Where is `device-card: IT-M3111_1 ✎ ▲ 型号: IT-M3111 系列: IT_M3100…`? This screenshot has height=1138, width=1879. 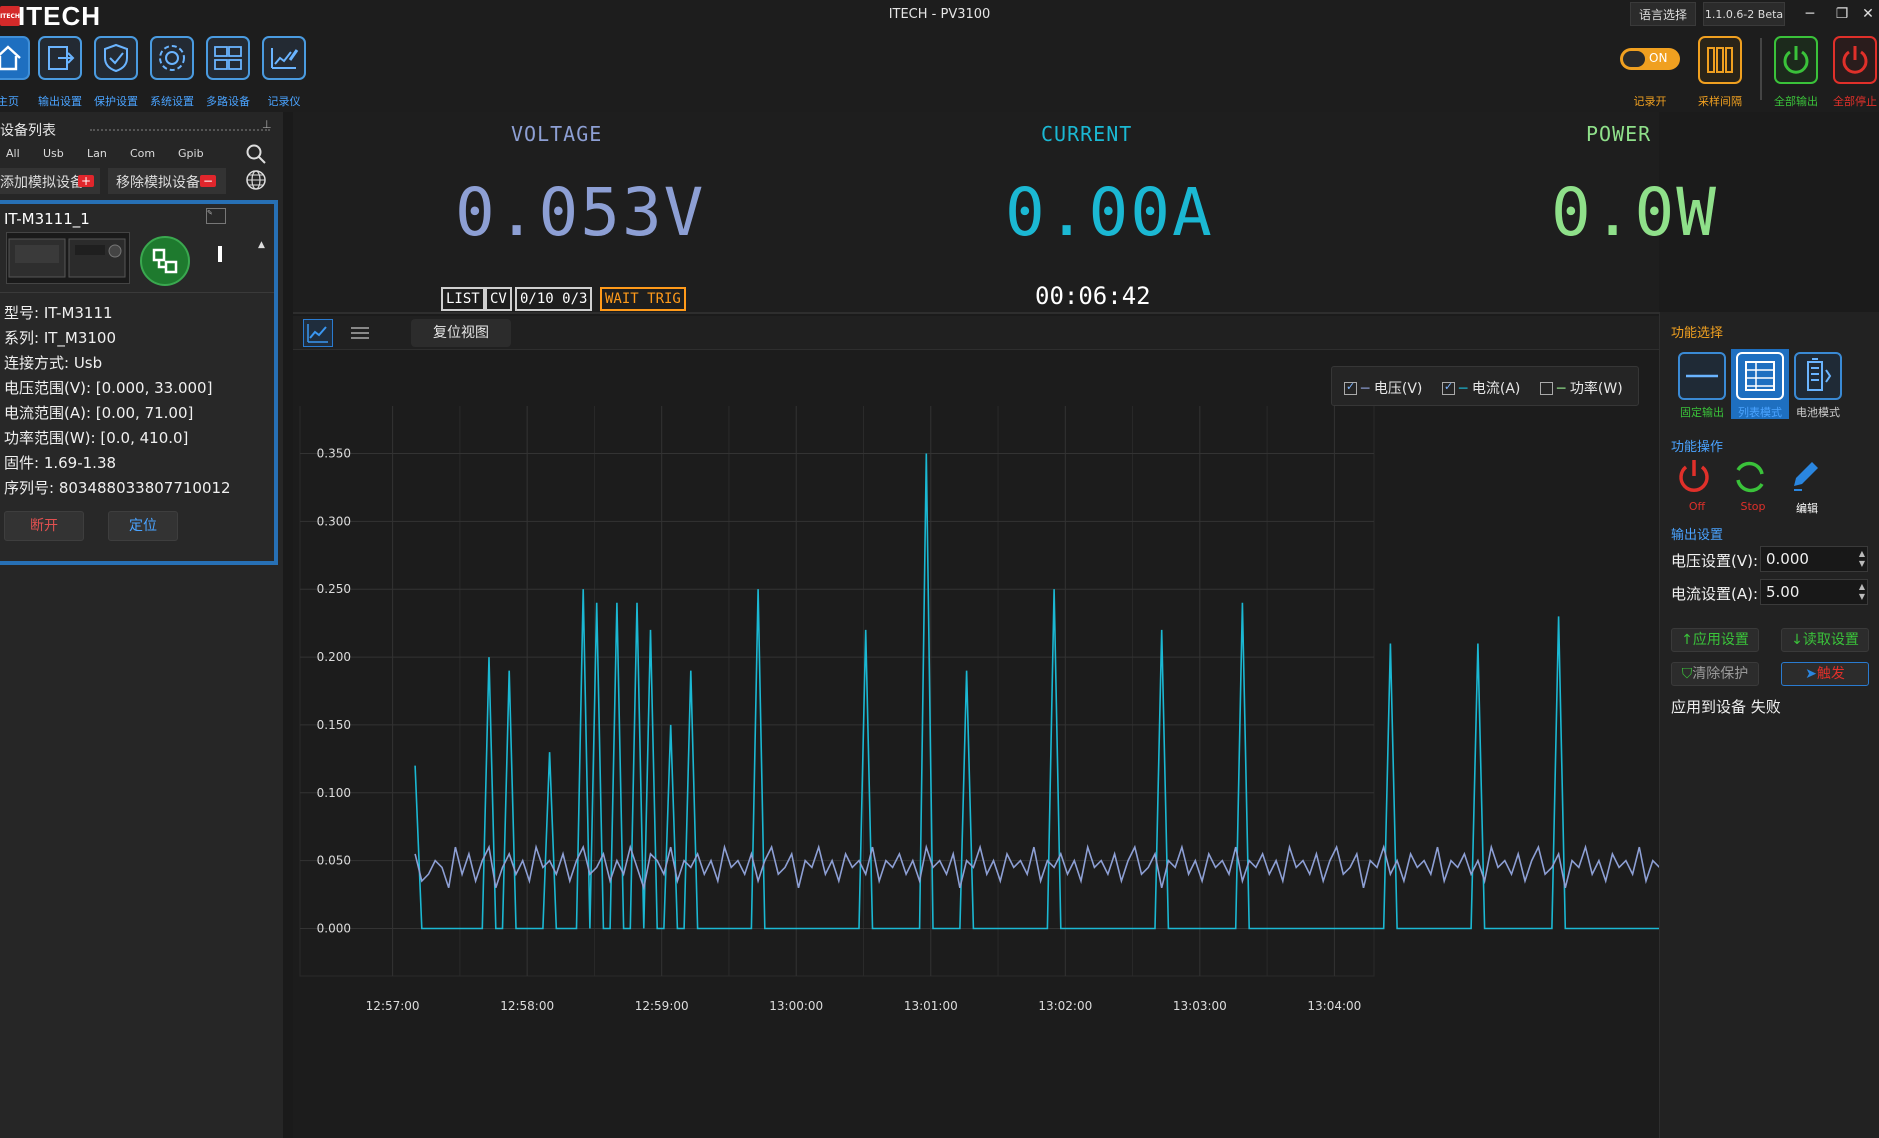
device-card: IT-M3111_1 ✎ ▲ 型号: IT-M3111 系列: IT_M3100… is located at coordinates (139, 382).